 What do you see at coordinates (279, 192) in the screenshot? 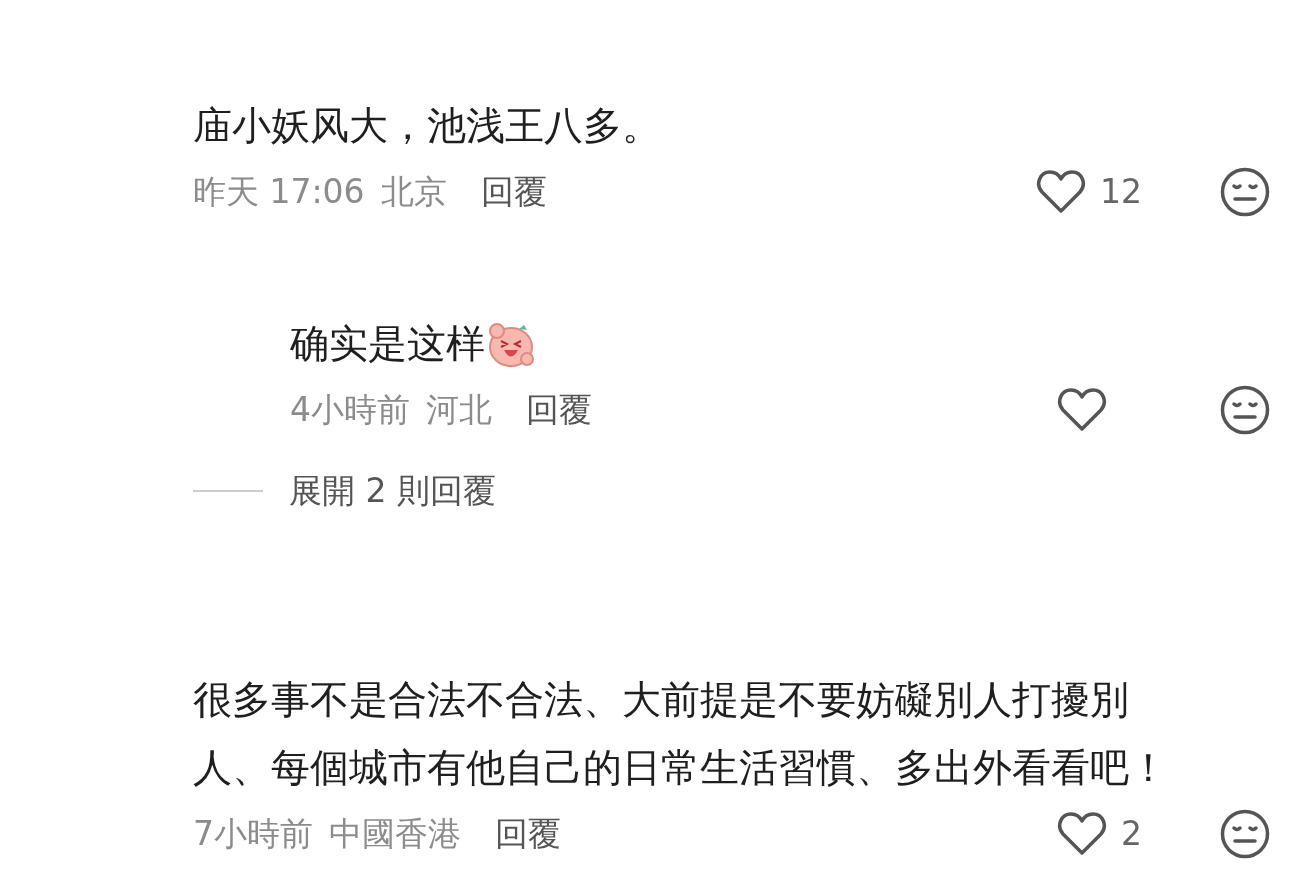
I see `comment-time: 昨天 17:06` at bounding box center [279, 192].